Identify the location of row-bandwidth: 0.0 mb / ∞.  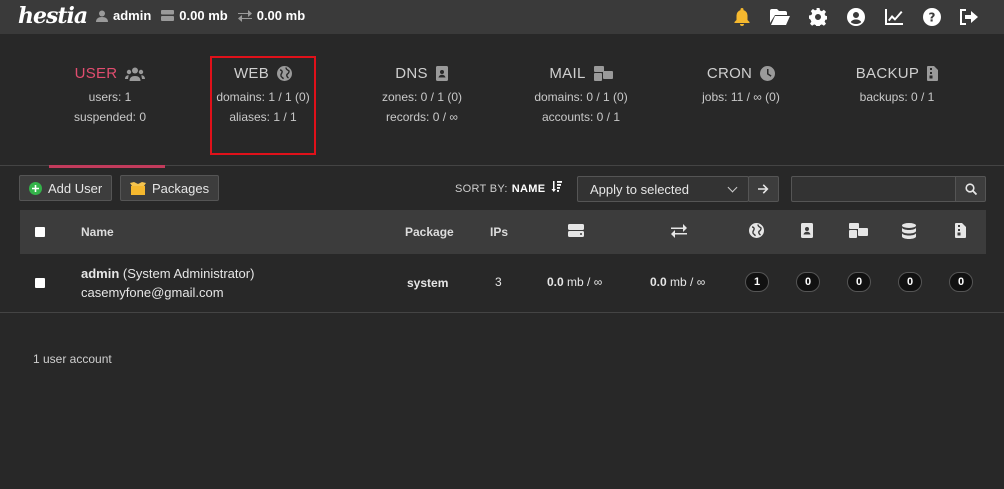
(677, 282).